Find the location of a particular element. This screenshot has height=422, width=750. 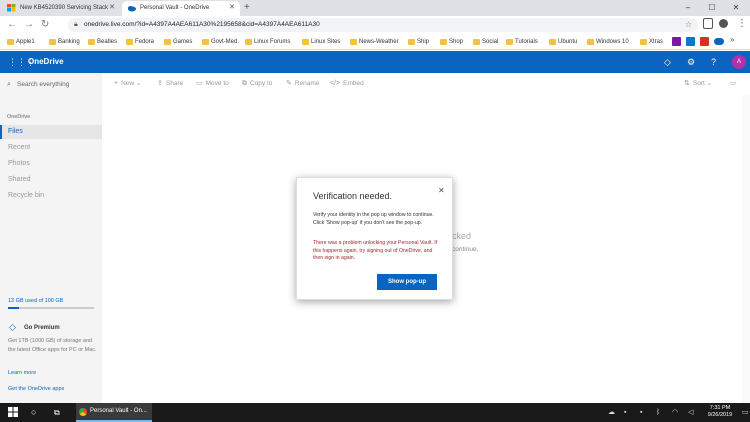

bluetooth-icon: ᛒ is located at coordinates (658, 412).